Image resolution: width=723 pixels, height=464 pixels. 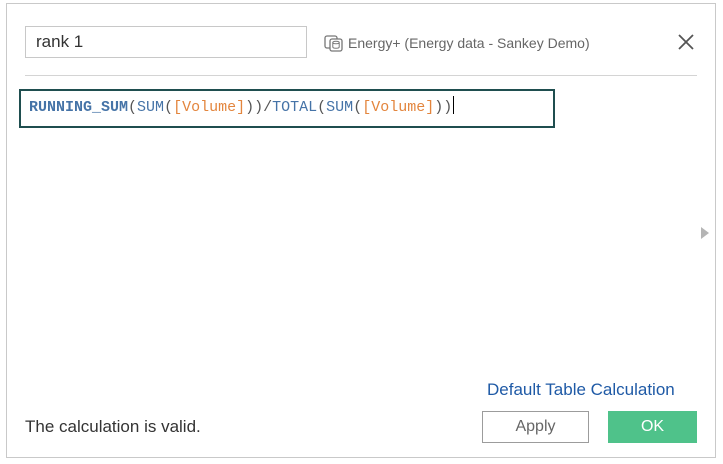 I want to click on formula-token-function: RUNNING_SUM, so click(x=79, y=107).